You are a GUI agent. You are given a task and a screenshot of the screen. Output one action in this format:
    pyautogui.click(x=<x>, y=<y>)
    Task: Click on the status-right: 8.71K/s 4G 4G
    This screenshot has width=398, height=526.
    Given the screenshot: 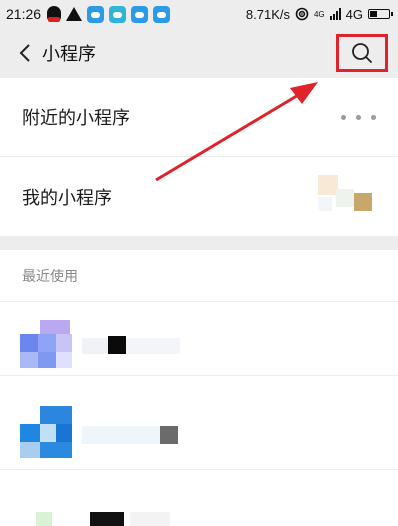 What is the action you would take?
    pyautogui.click(x=319, y=14)
    